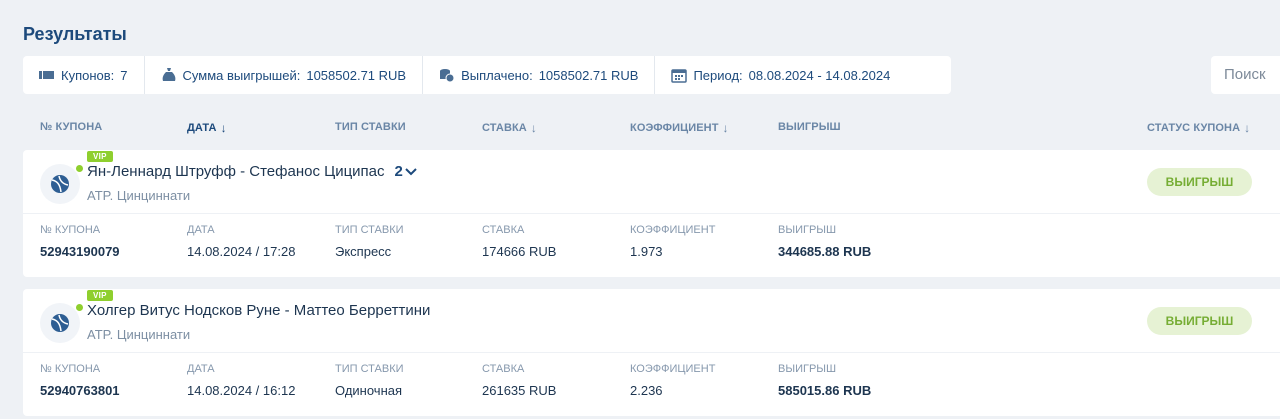  I want to click on field-bet-type: ТИП СТАВКИ Одиночная, so click(369, 380).